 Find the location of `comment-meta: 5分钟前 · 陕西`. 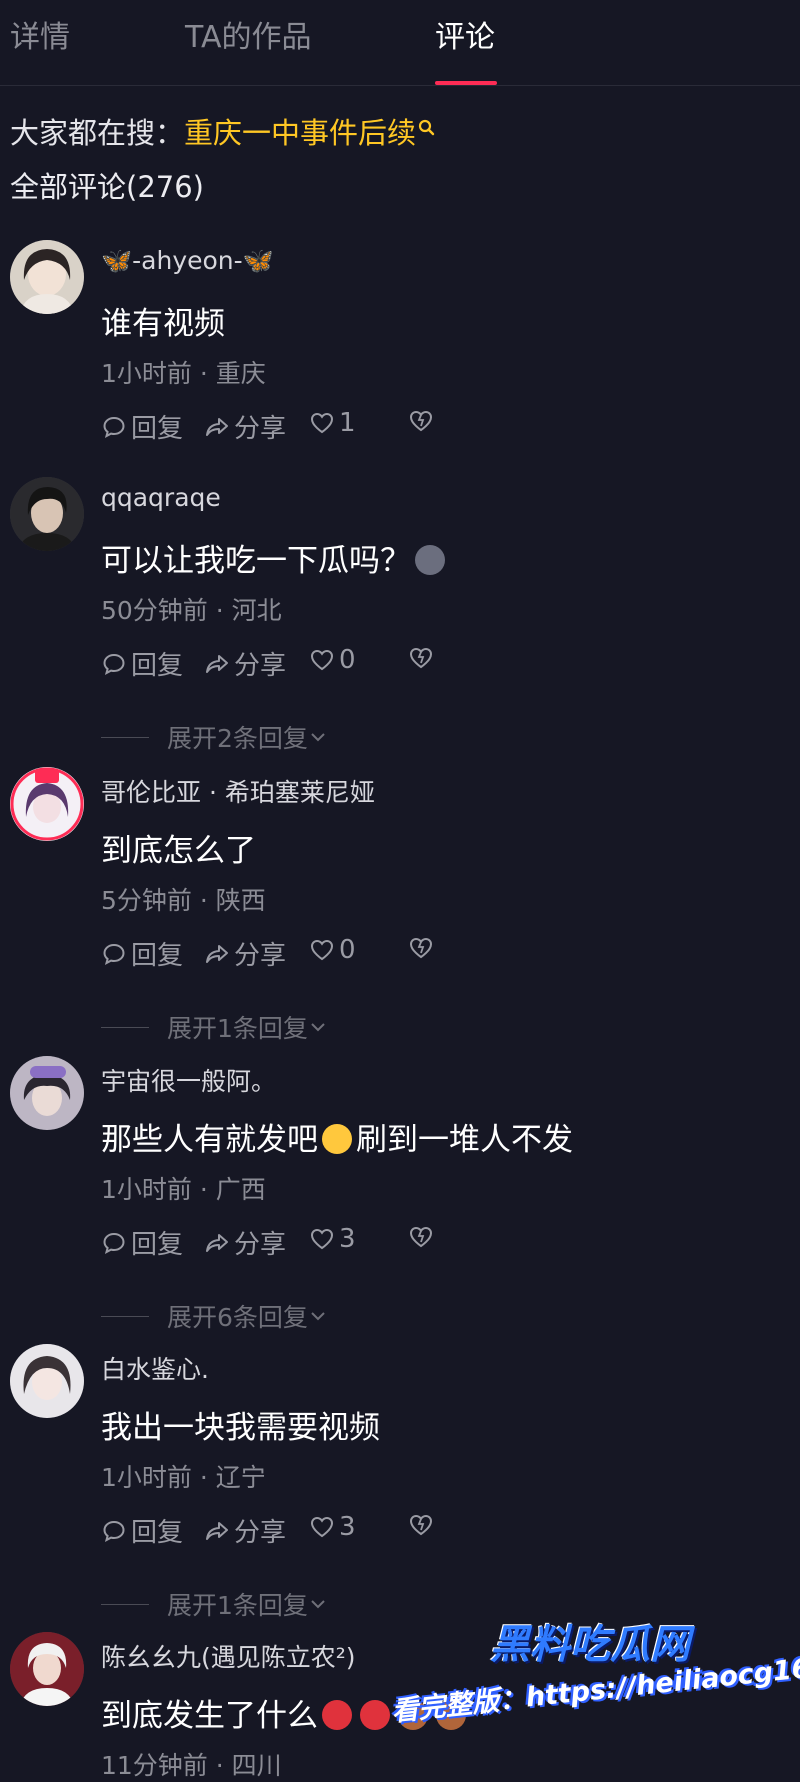

comment-meta: 5分钟前 · 陕西 is located at coordinates (183, 900).